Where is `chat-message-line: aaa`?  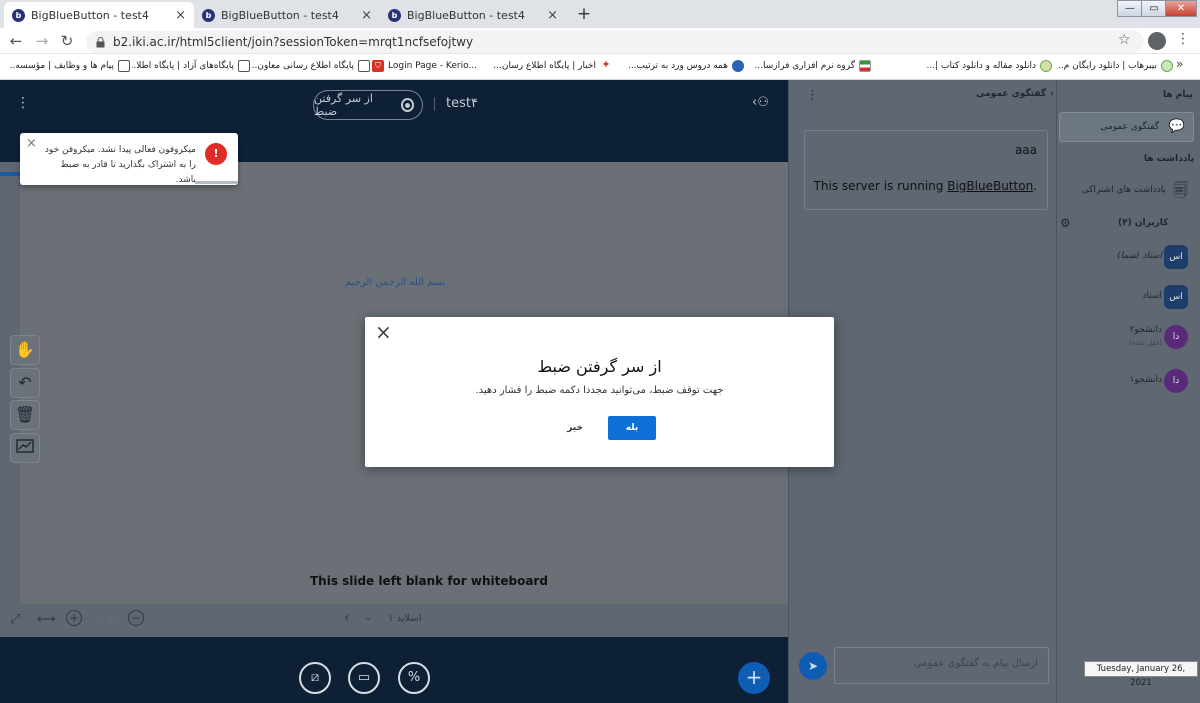
chat-message-line: aaa is located at coordinates (1025, 150).